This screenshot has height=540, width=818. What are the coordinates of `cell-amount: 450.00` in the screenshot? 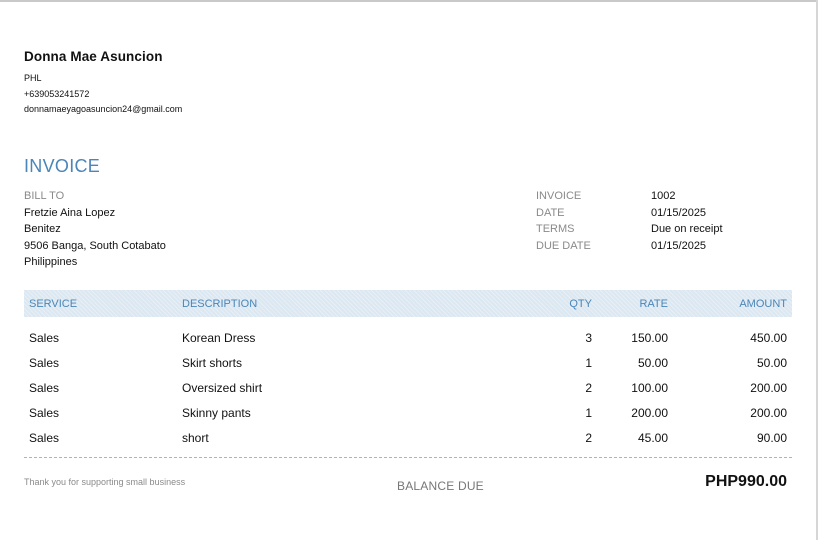 It's located at (768, 337).